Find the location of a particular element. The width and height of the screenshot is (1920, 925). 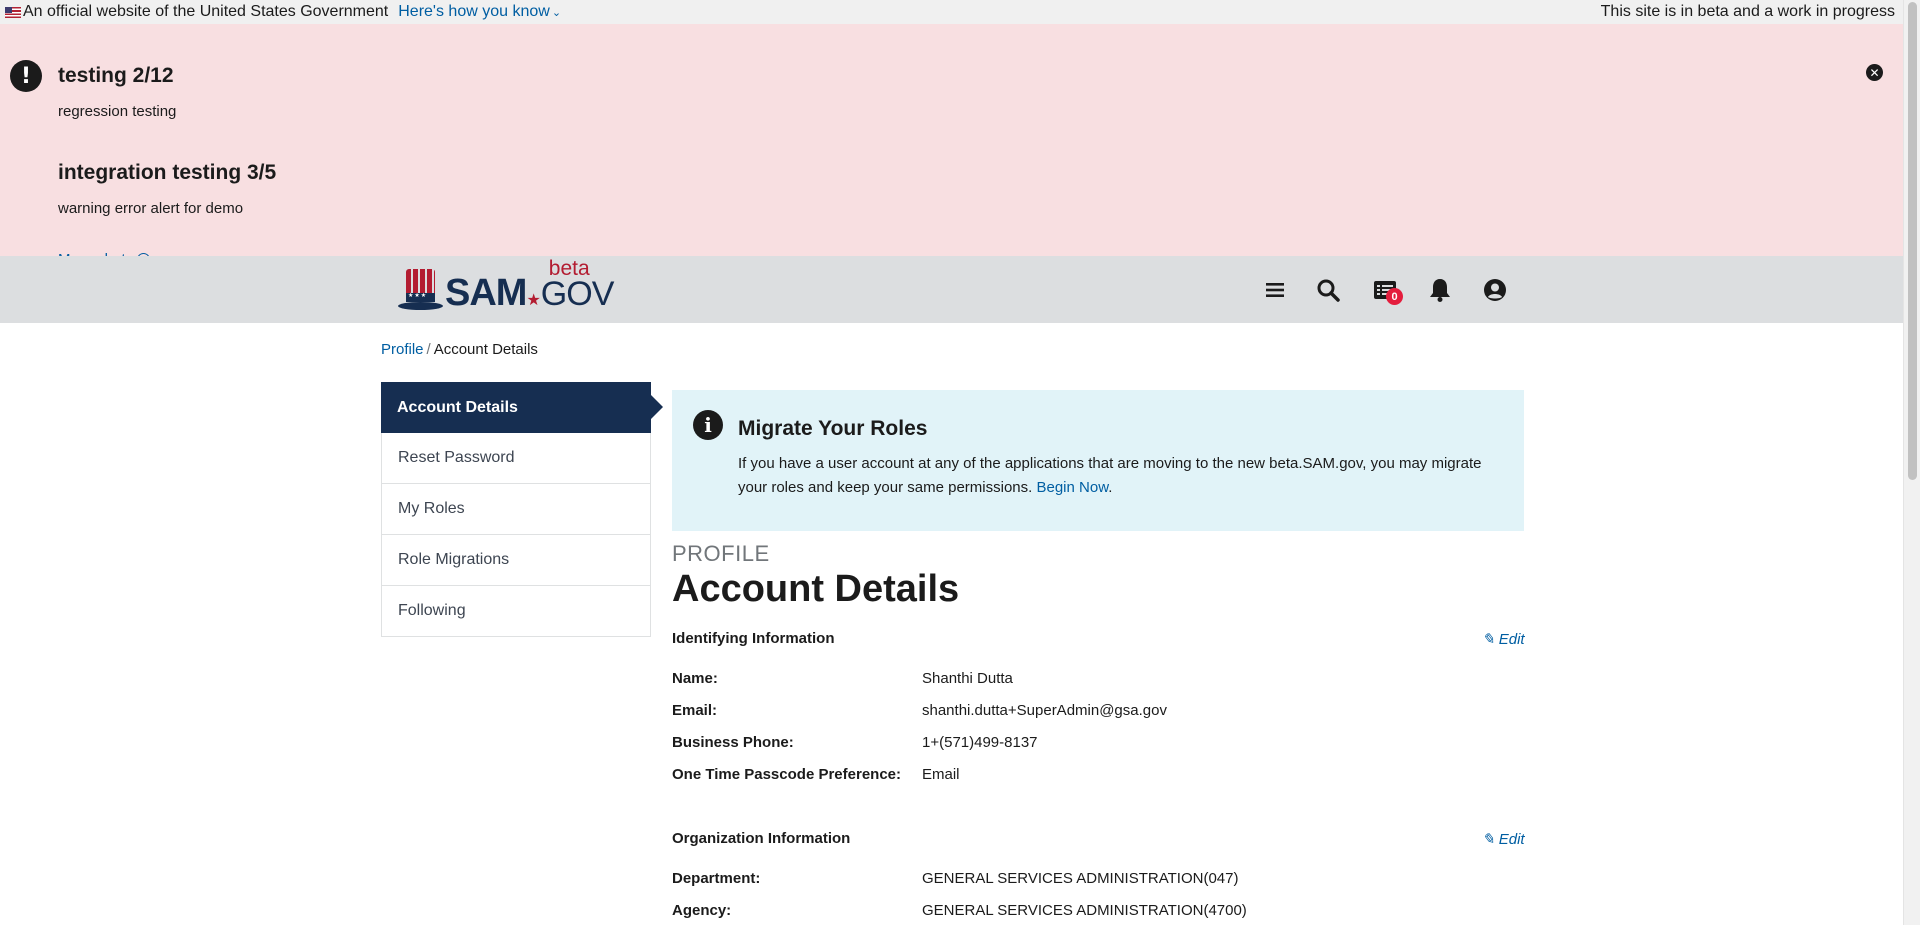

sidenav-item-reset-password: Reset Password is located at coordinates (516, 458).